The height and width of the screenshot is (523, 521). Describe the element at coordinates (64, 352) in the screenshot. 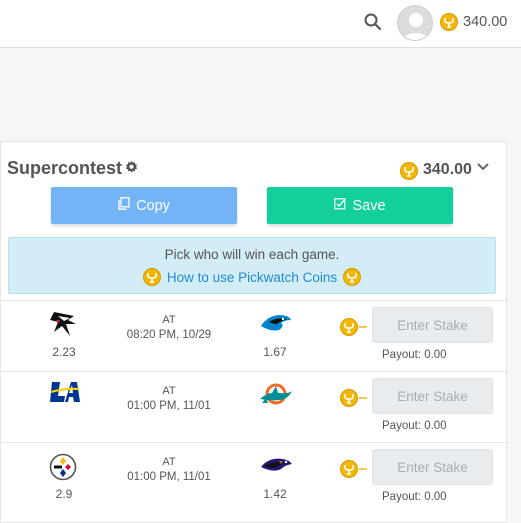

I see `away-odds: 2.23` at that location.